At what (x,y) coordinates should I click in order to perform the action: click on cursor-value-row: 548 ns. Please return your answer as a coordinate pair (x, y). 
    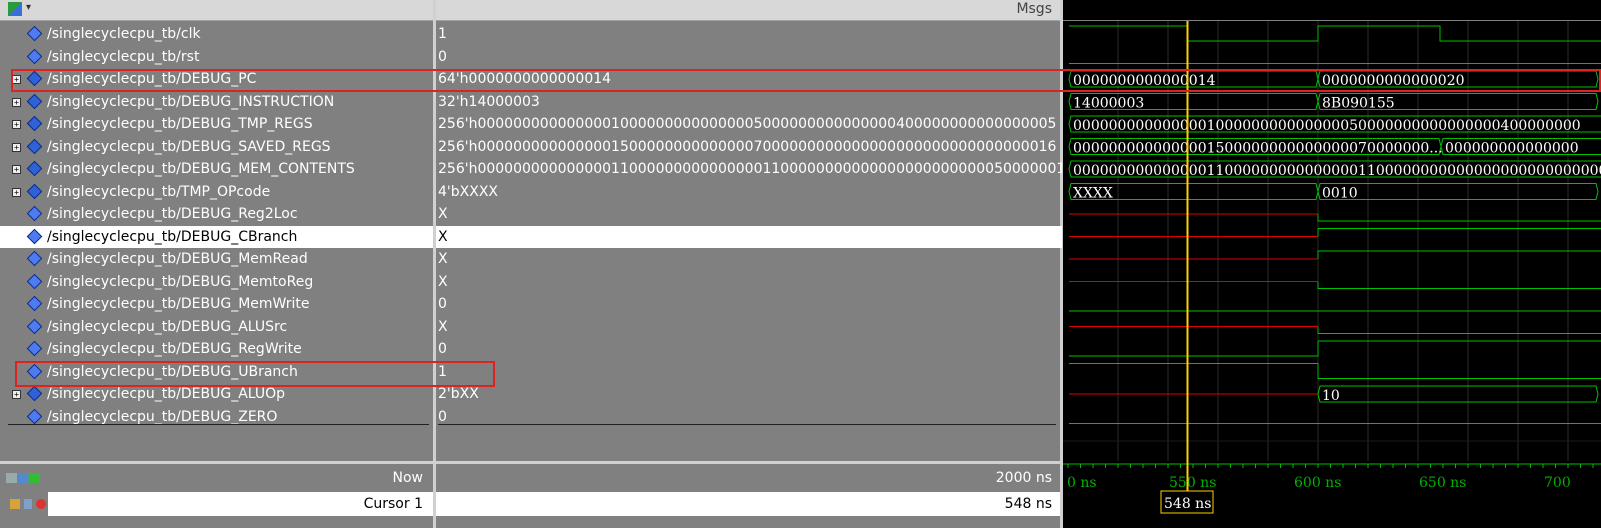
    Looking at the image, I should click on (748, 504).